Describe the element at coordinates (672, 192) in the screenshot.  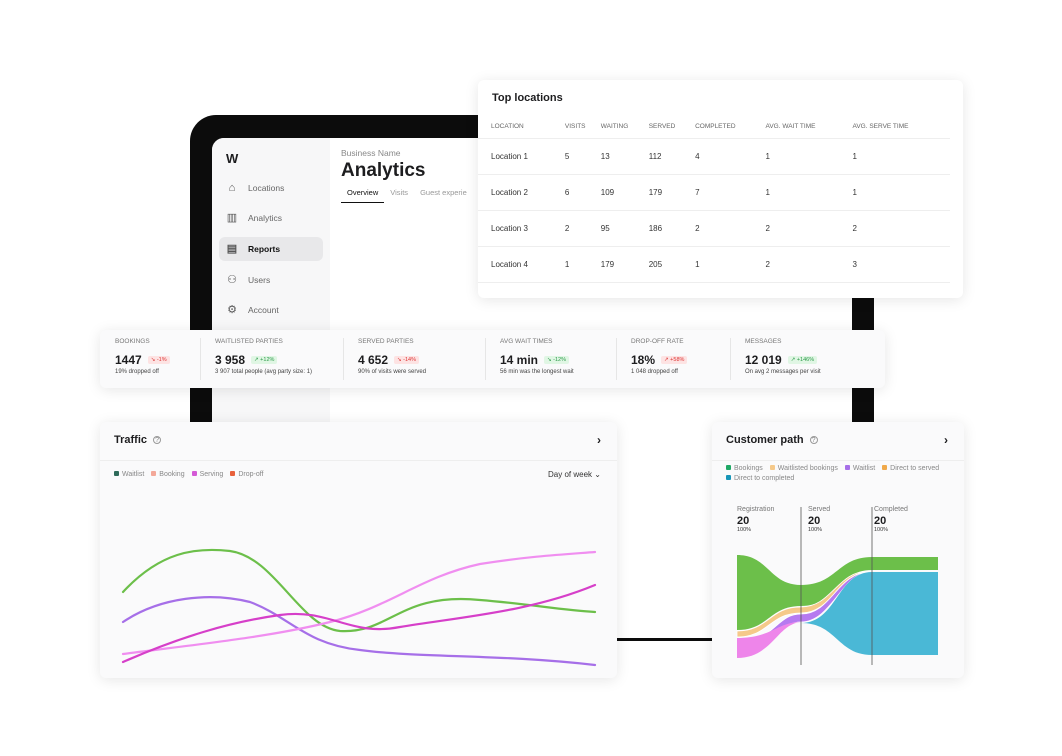
I see `table-cell: 179` at that location.